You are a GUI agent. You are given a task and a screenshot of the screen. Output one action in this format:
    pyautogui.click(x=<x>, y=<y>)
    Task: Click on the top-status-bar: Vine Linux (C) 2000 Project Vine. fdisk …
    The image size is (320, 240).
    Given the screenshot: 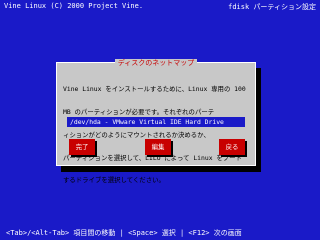 What is the action you would take?
    pyautogui.click(x=160, y=7)
    